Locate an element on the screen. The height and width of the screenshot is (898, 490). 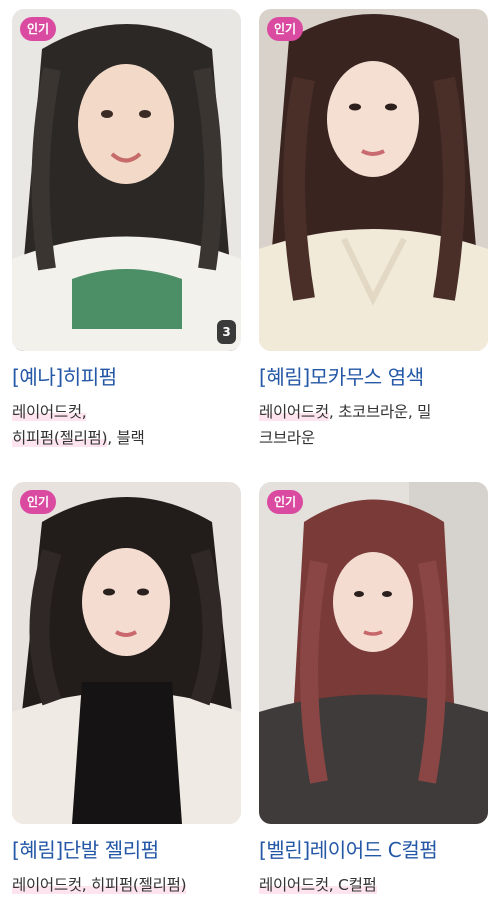
style-tags: 레이어드컷, 히피펌(젤리펌) is located at coordinates (126, 885).